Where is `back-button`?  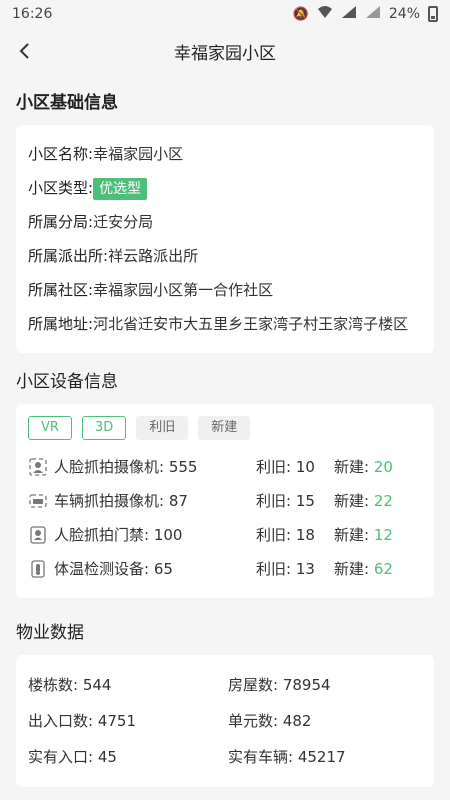 back-button is located at coordinates (25, 51).